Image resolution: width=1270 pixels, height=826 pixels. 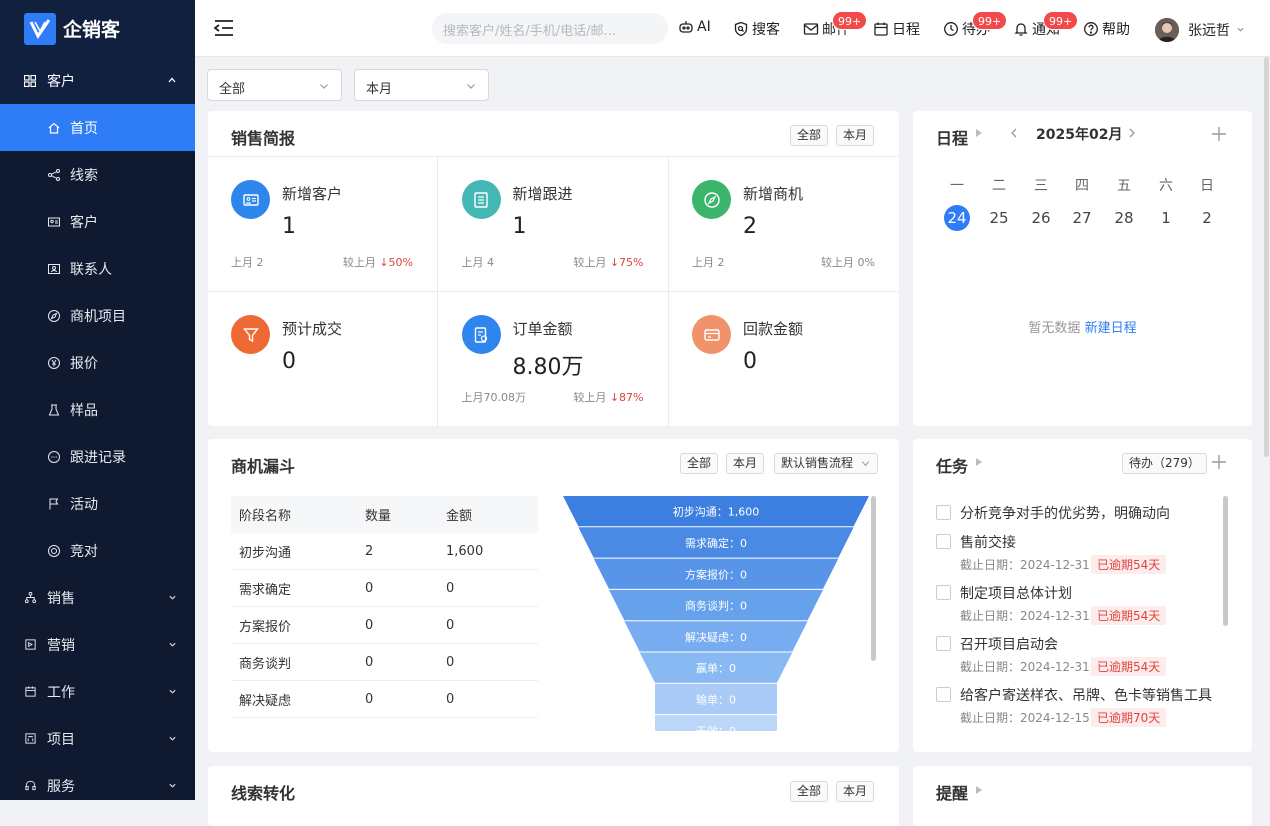 What do you see at coordinates (97, 456) in the screenshot?
I see `sidebar-item-7: 跟进记录` at bounding box center [97, 456].